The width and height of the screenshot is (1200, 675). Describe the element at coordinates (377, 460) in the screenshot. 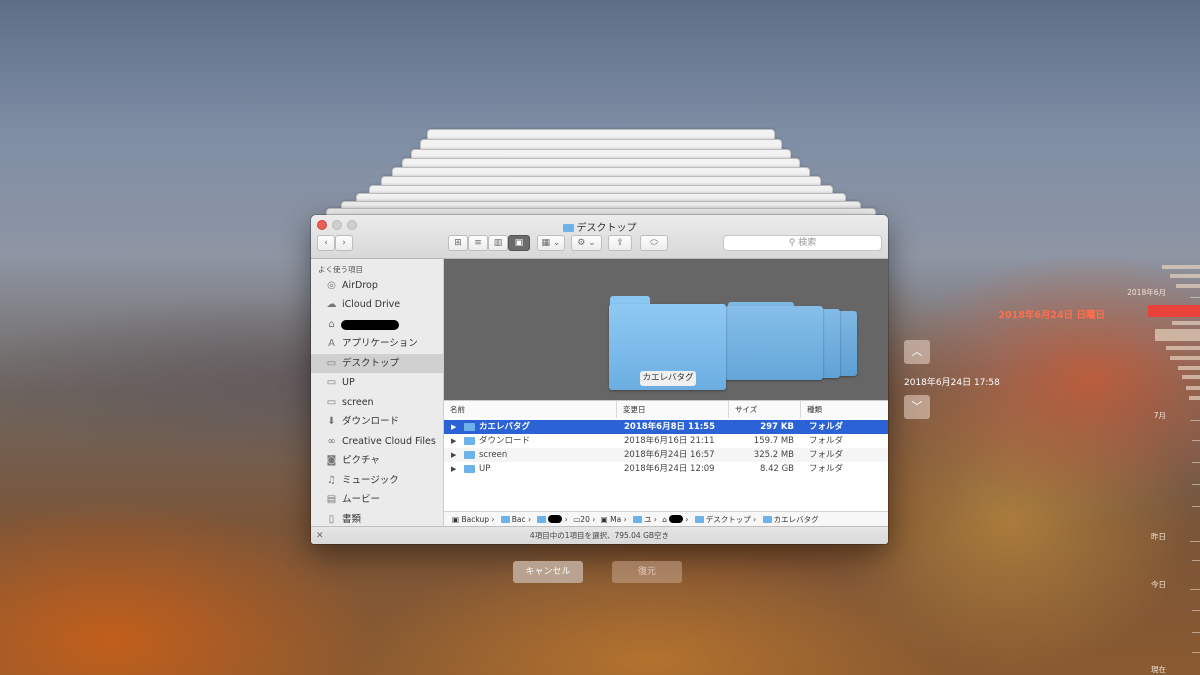

I see `sidebar-item-pictures: ◙ ピクチャ` at that location.